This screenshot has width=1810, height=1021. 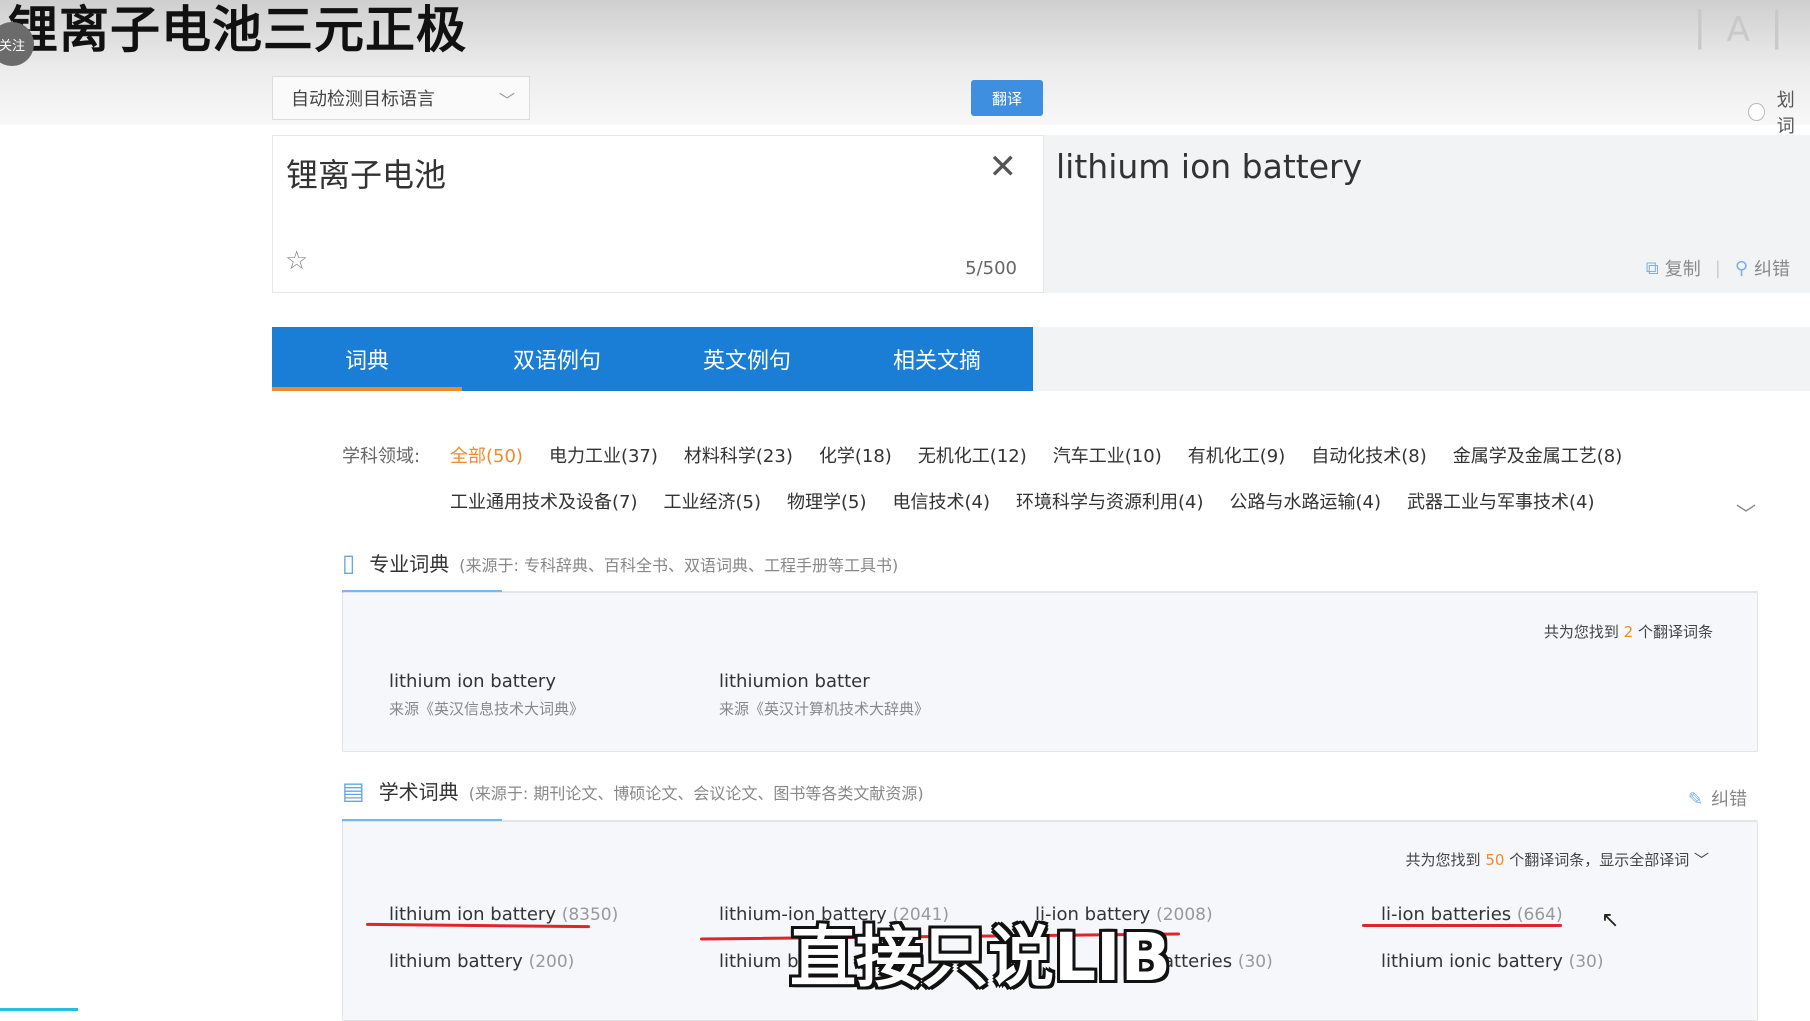 I want to click on found-suffix: 个翻译词条, so click(x=1675, y=632).